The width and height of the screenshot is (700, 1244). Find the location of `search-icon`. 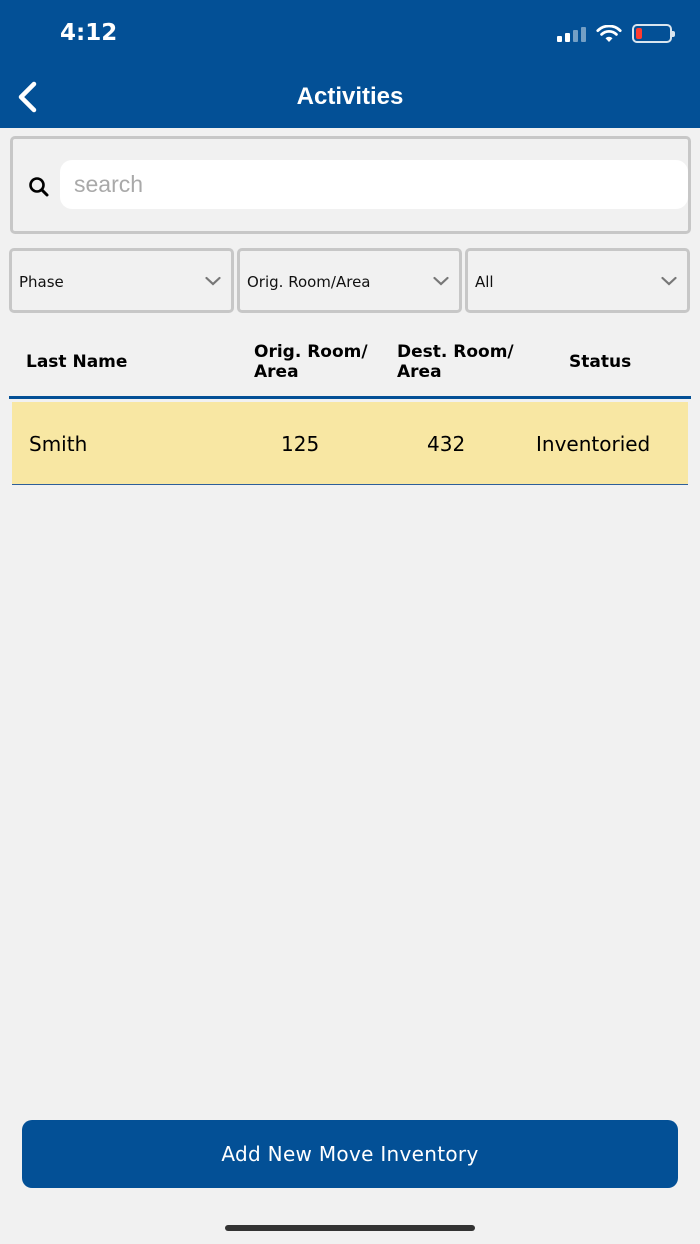

search-icon is located at coordinates (39, 187).